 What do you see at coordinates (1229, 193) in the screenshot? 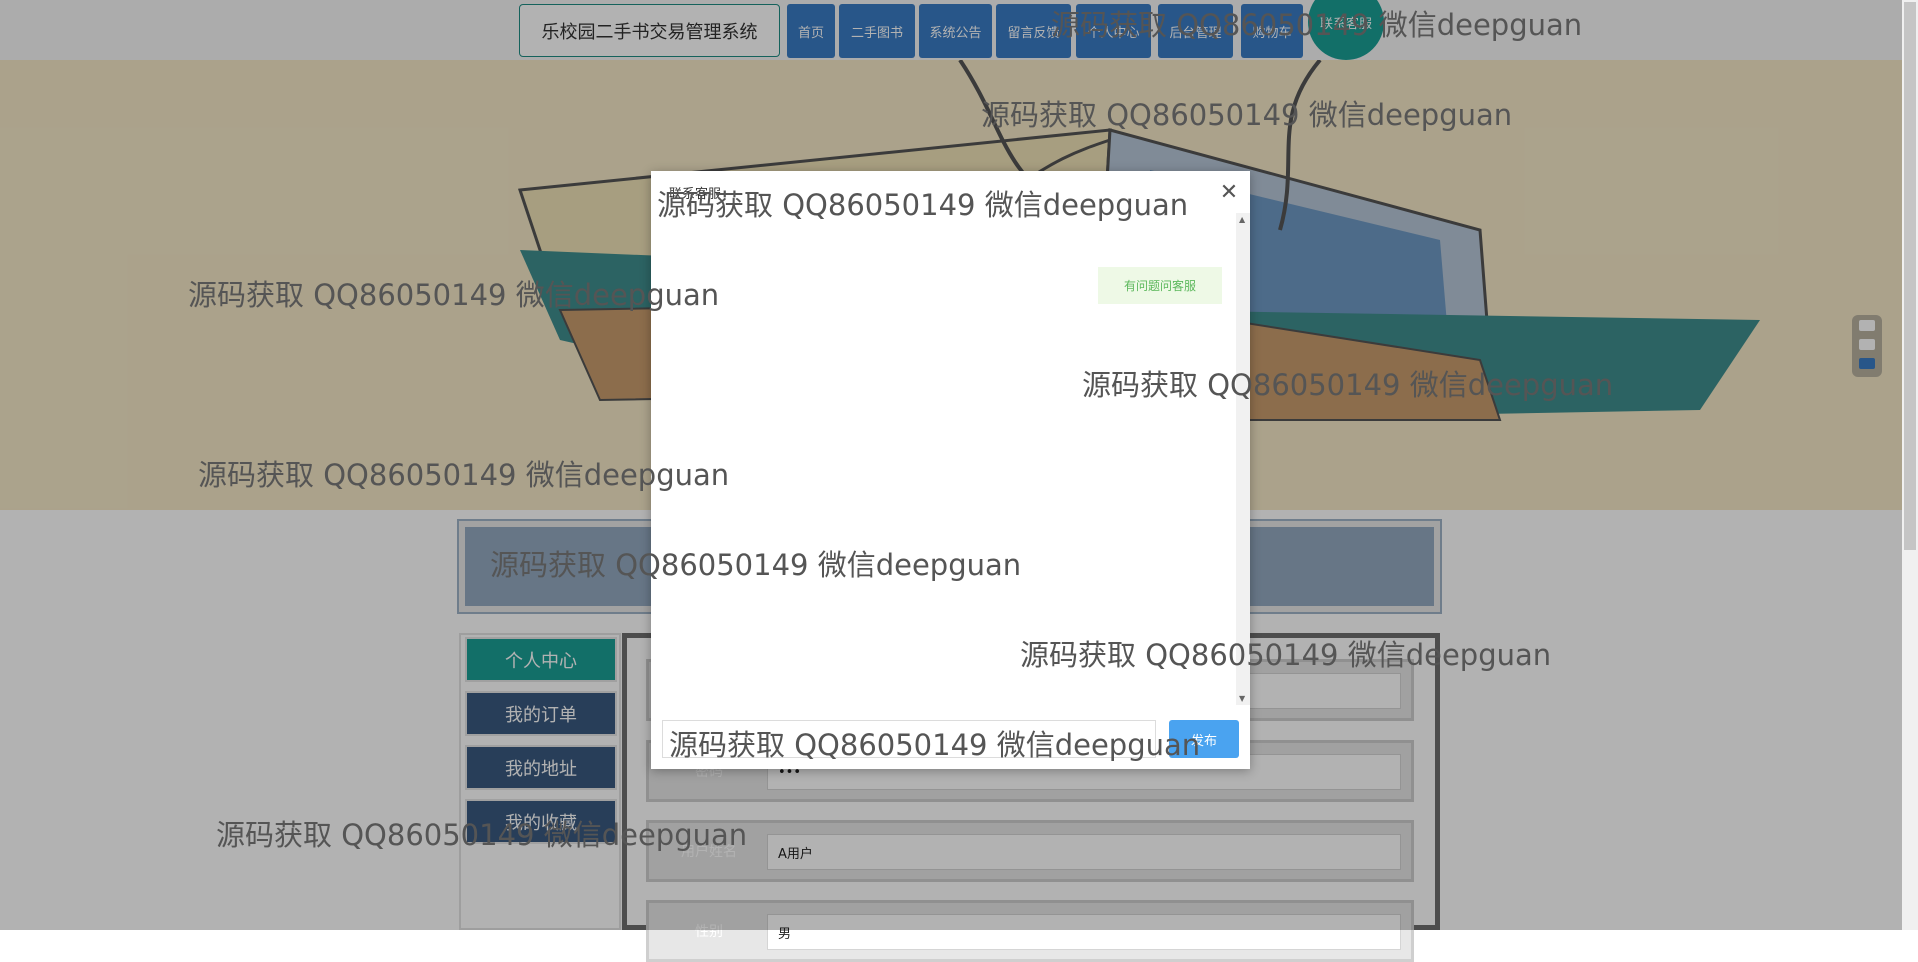
I see `close-icon: ✕` at bounding box center [1229, 193].